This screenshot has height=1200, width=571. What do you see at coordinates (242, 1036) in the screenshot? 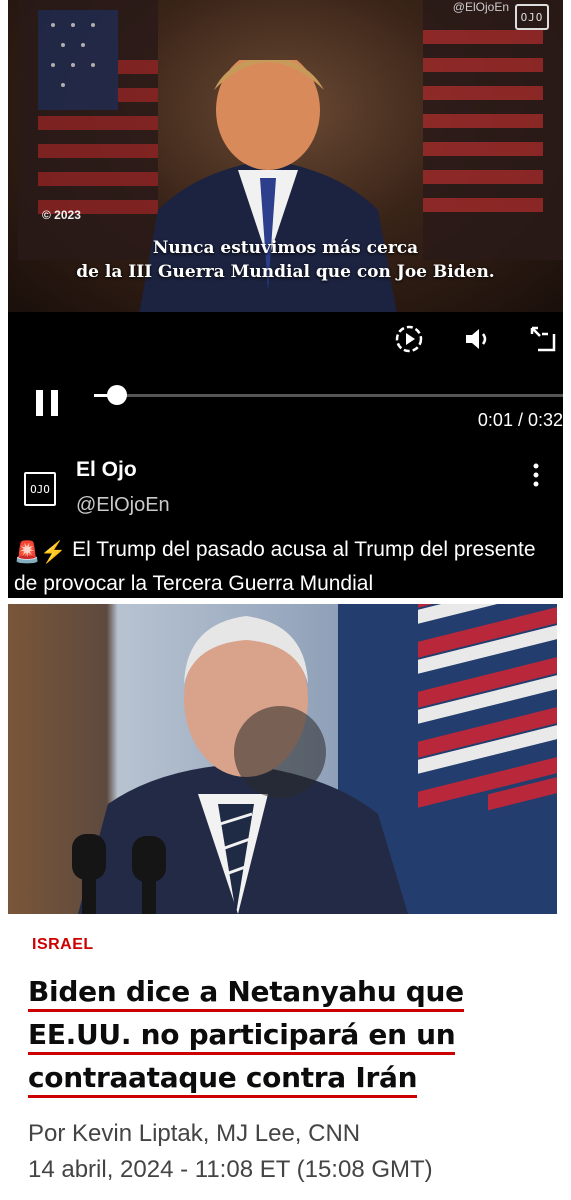
I see `headline-text-2: EE.UU. no participará en un` at bounding box center [242, 1036].